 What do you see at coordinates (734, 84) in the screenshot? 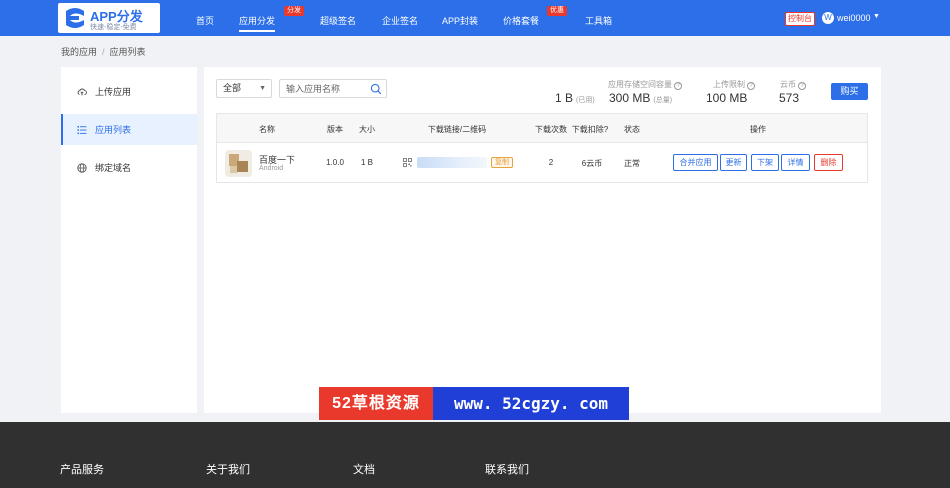
I see `upload-limit-label: 上传限制?` at bounding box center [734, 84].